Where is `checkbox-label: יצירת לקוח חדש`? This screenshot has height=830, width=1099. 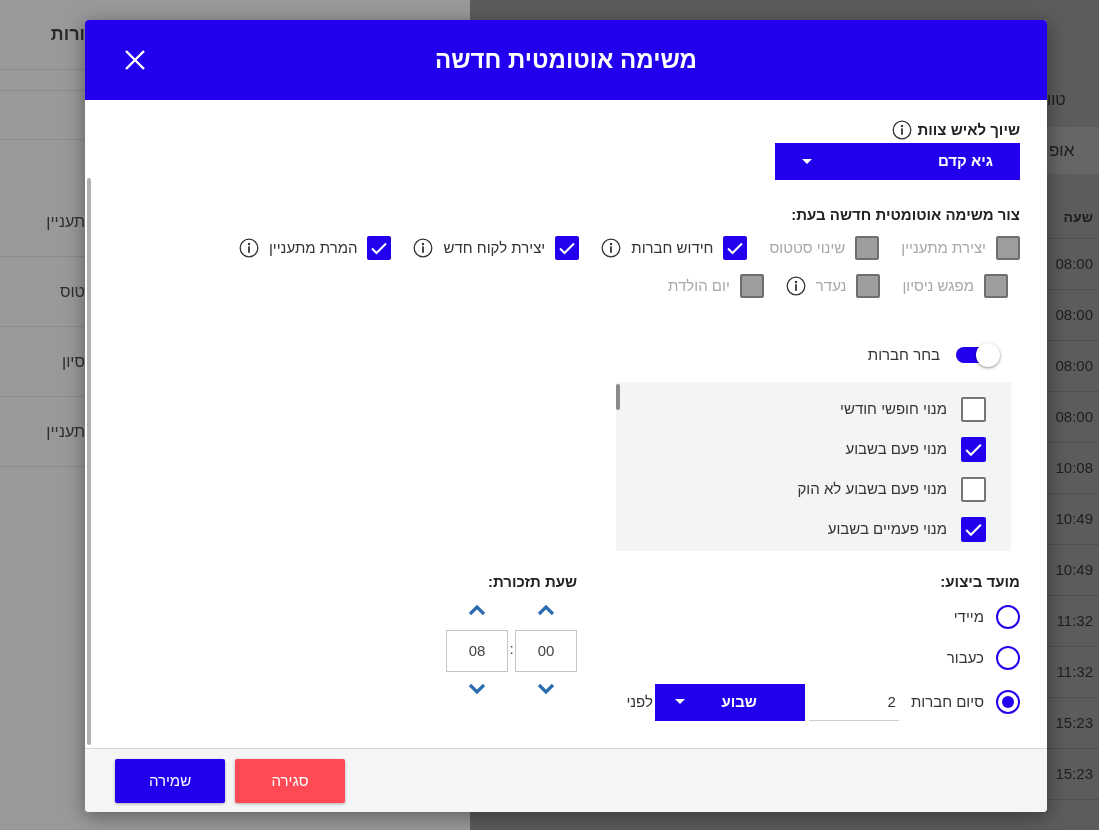
checkbox-label: יצירת לקוח חדש is located at coordinates (494, 247).